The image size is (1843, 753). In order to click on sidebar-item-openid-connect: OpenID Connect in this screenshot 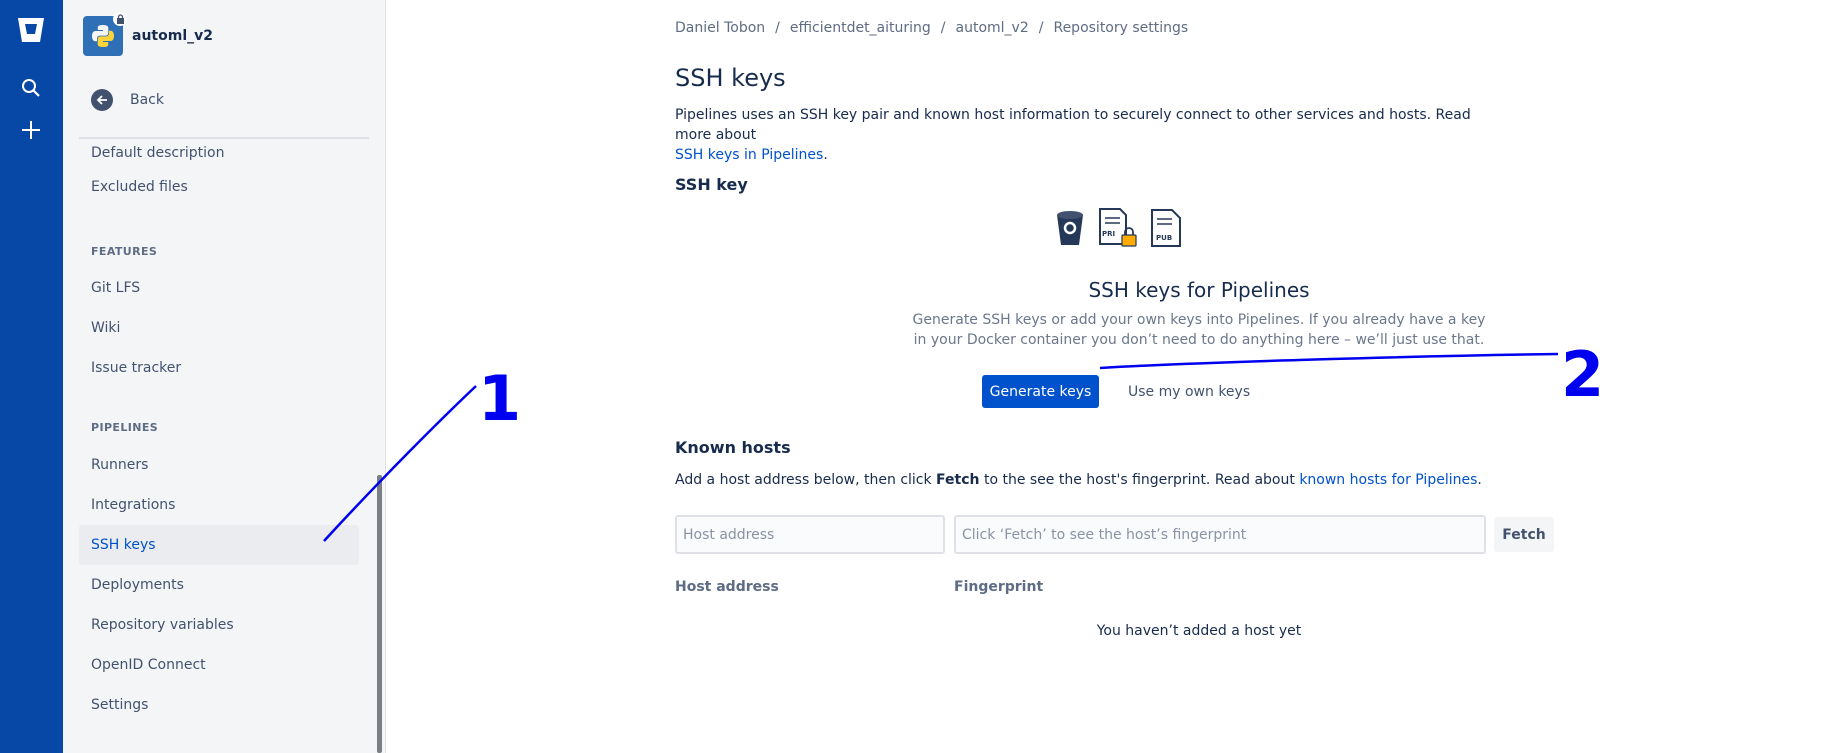, I will do `click(219, 665)`.